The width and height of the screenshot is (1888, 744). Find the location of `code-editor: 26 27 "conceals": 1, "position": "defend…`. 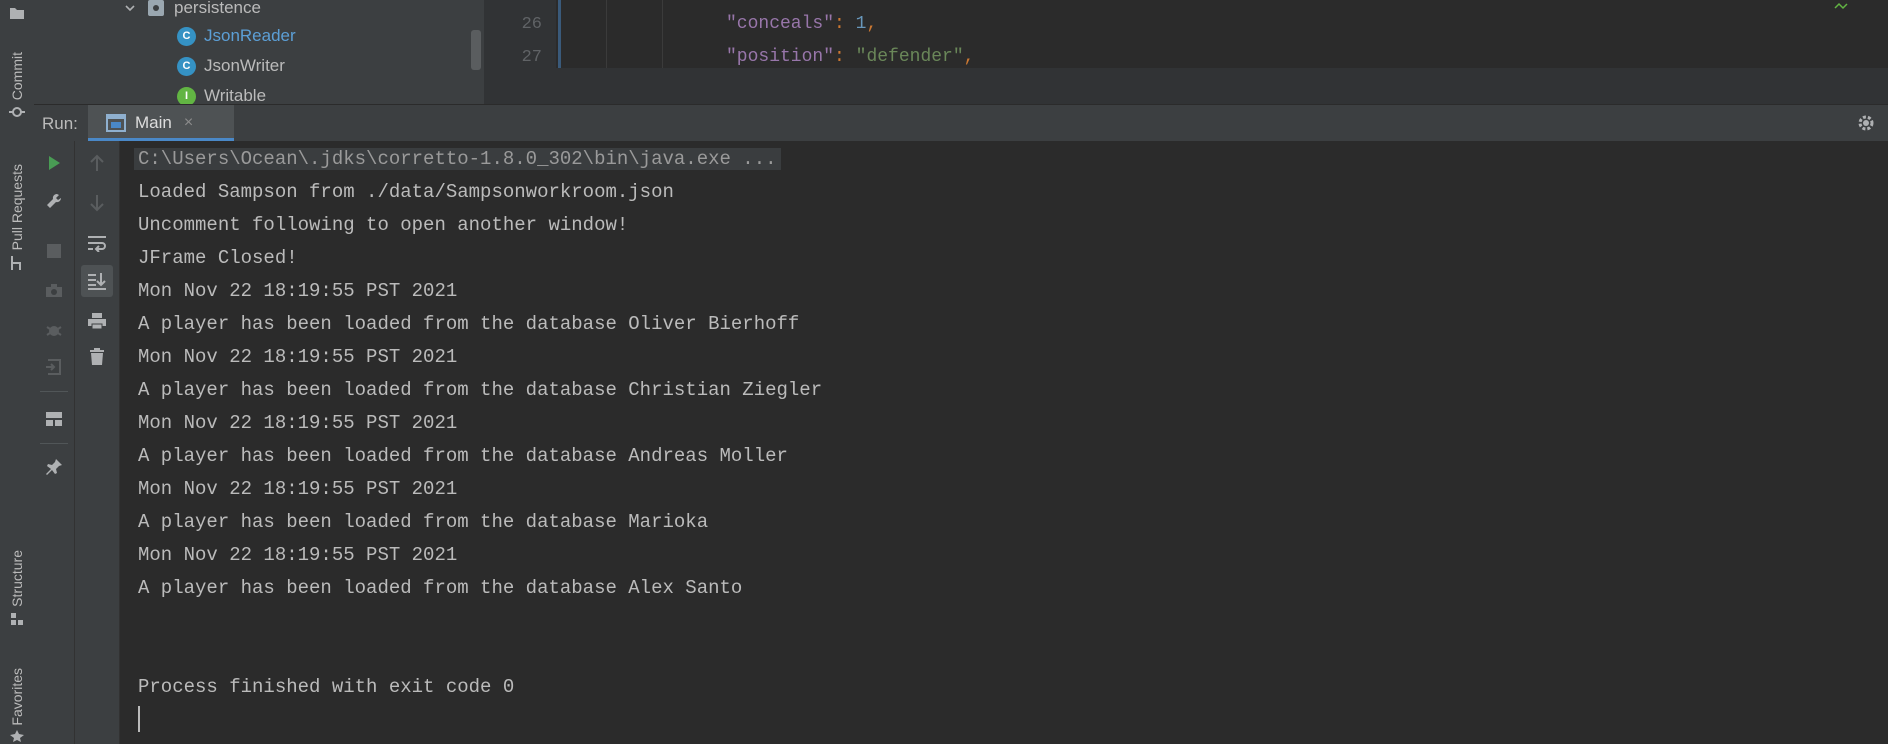

code-editor: 26 27 "conceals": 1, "position": "defend… is located at coordinates (1186, 52).